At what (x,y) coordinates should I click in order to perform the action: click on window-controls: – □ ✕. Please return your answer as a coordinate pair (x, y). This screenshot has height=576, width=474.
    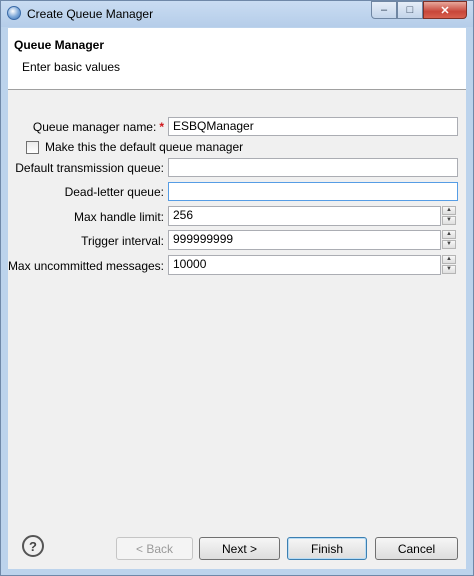
    Looking at the image, I should click on (419, 10).